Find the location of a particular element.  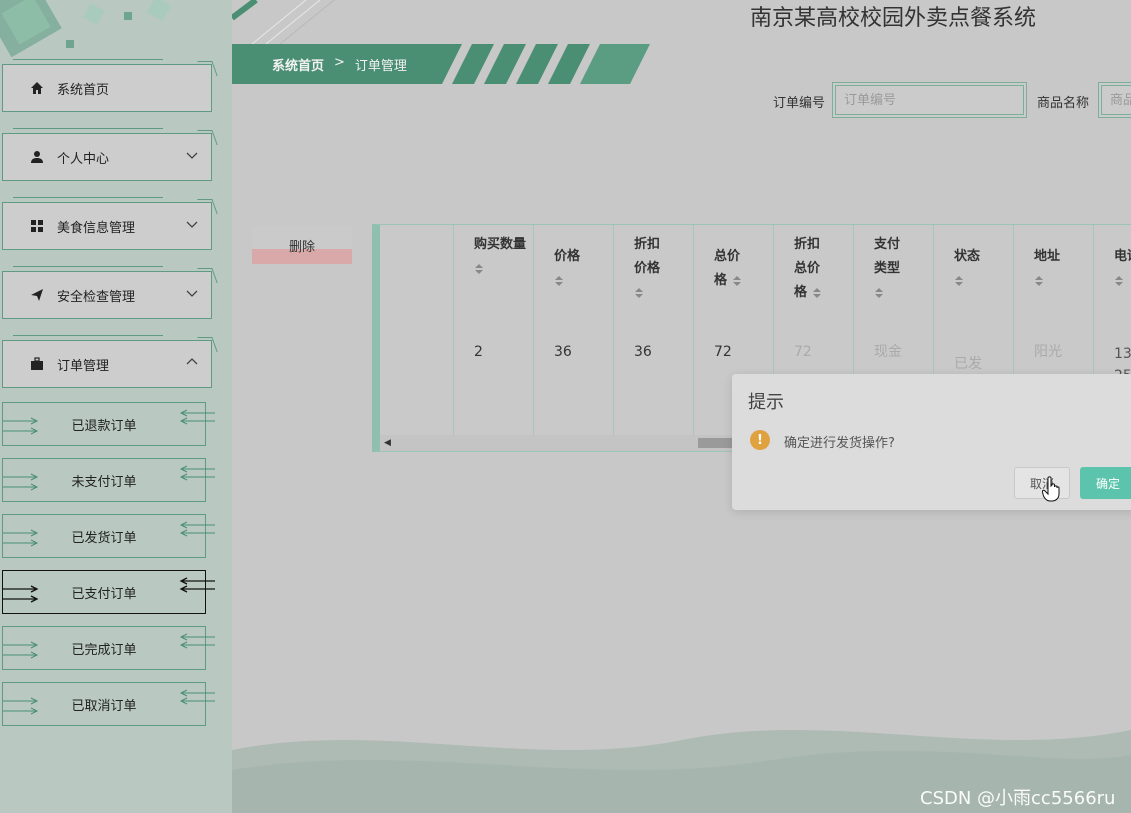

table-cell: 阳光 is located at coordinates (1048, 352).